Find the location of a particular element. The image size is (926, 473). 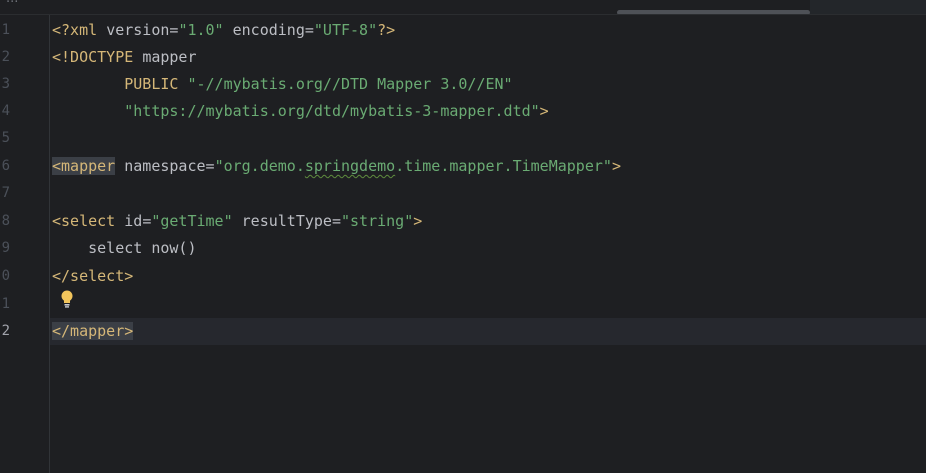

matched-tag-highlight: <mapper is located at coordinates (84, 166).